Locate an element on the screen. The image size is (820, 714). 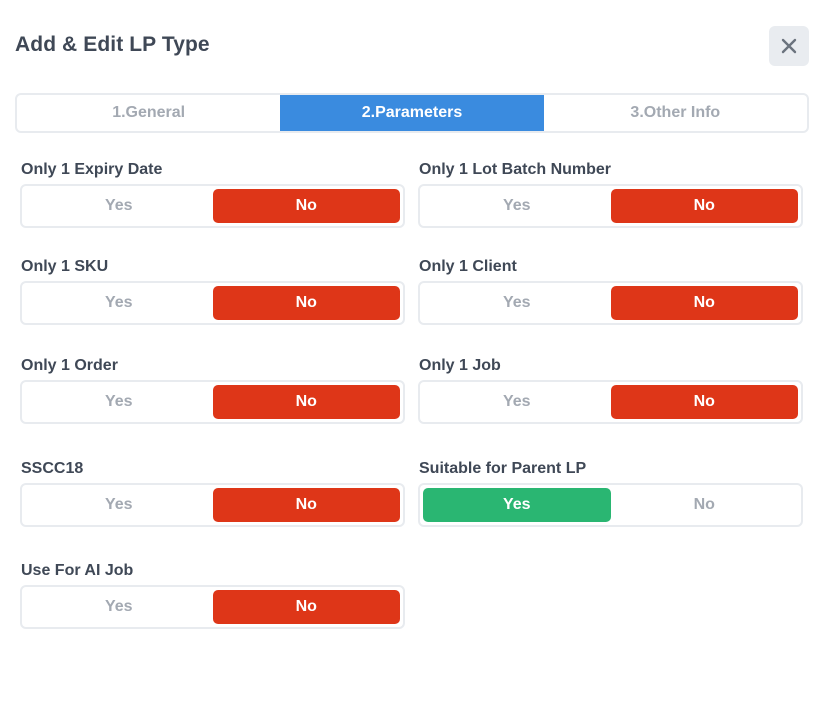
field-label: SSCC18 is located at coordinates (52, 468).